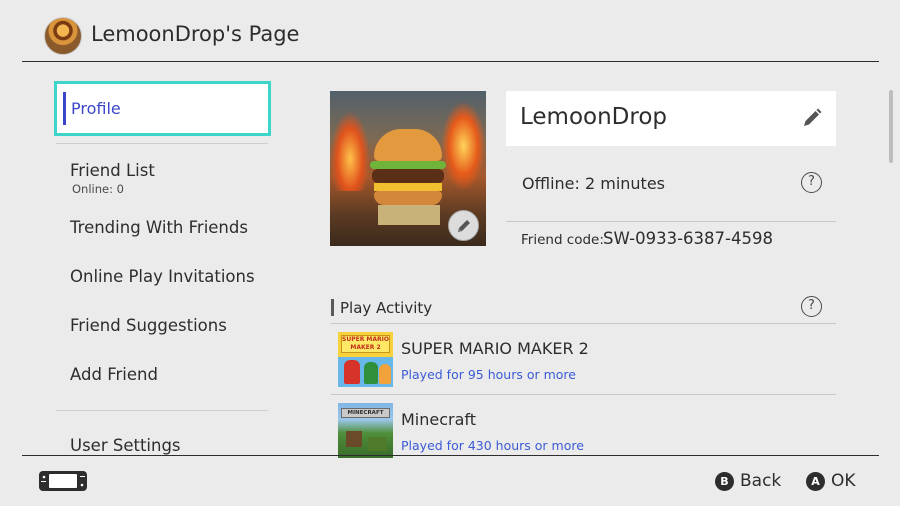  I want to click on ok-button: OK, so click(843, 481).